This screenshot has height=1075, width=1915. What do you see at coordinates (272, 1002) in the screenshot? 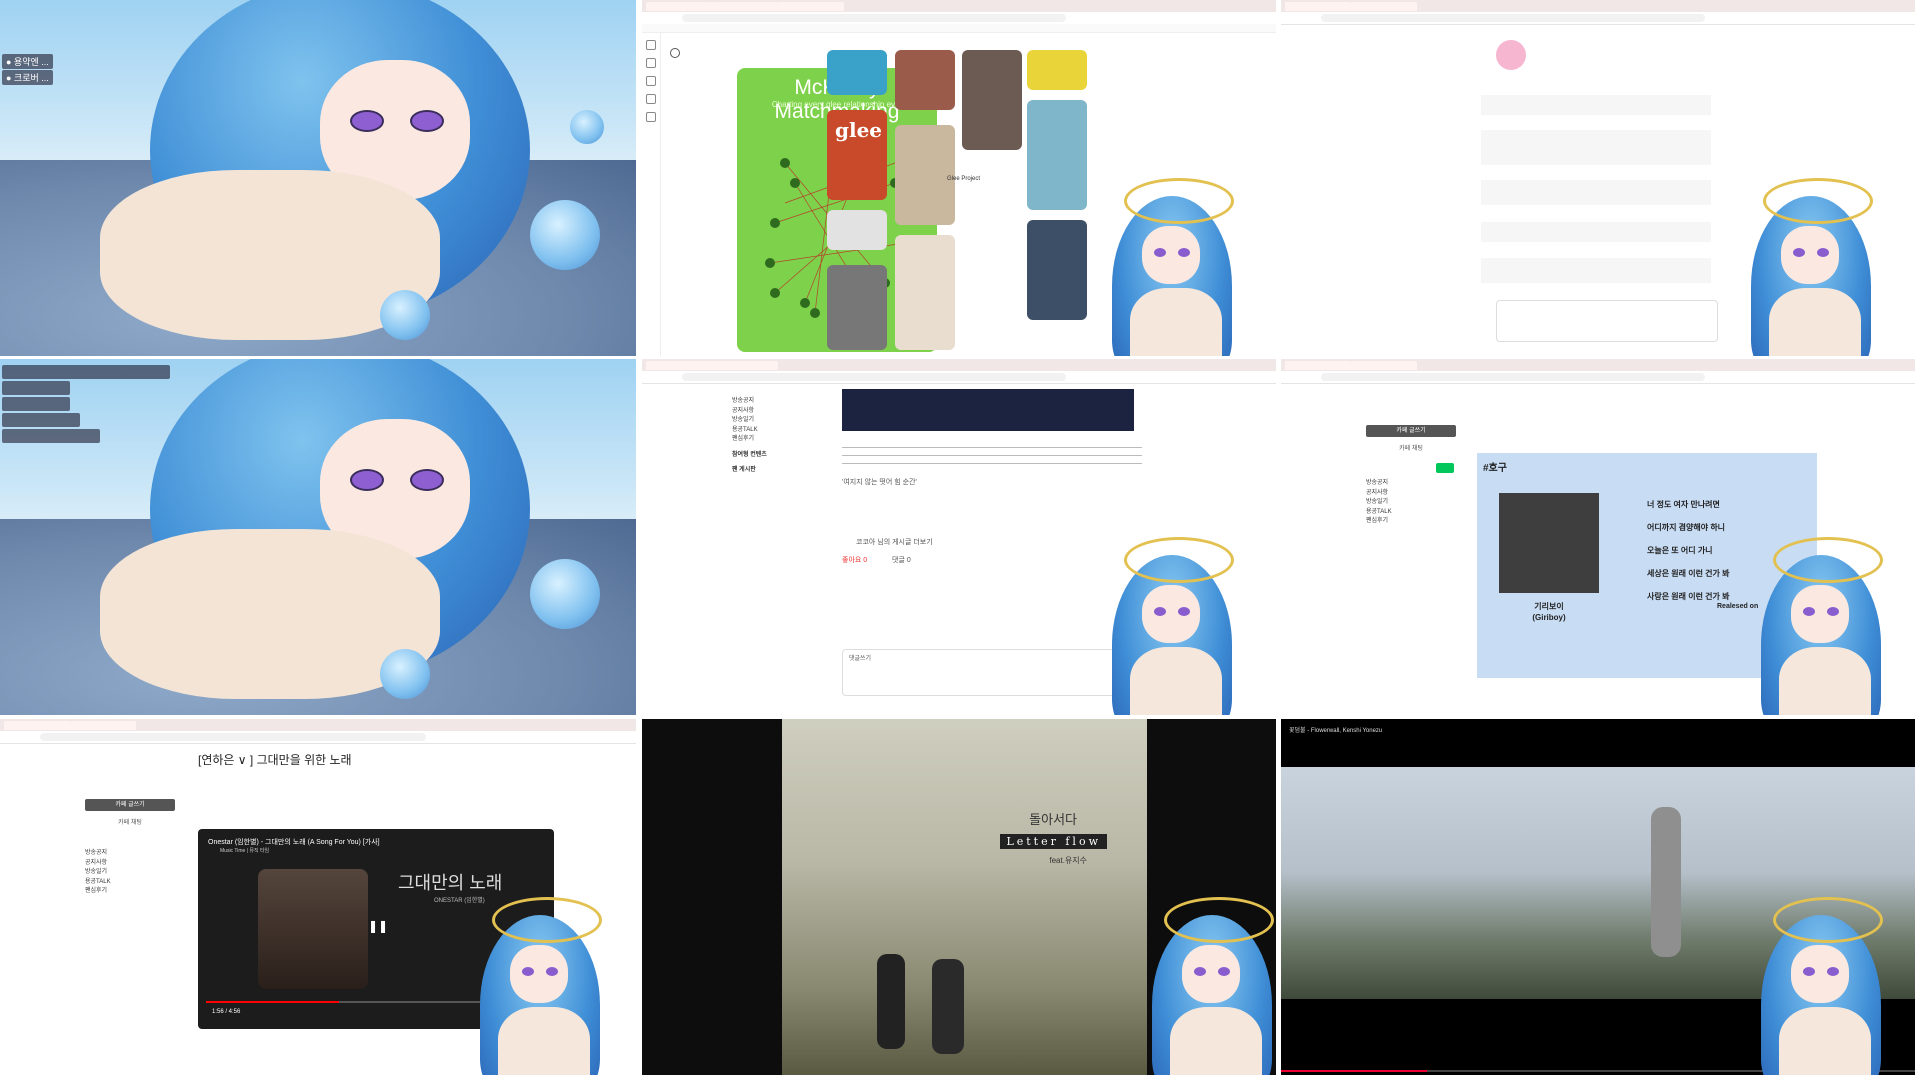
I see `progress-fill` at bounding box center [272, 1002].